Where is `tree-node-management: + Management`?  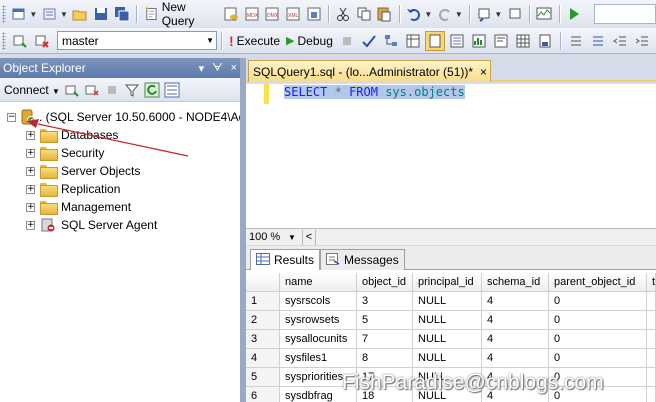 tree-node-management: + Management is located at coordinates (78, 207).